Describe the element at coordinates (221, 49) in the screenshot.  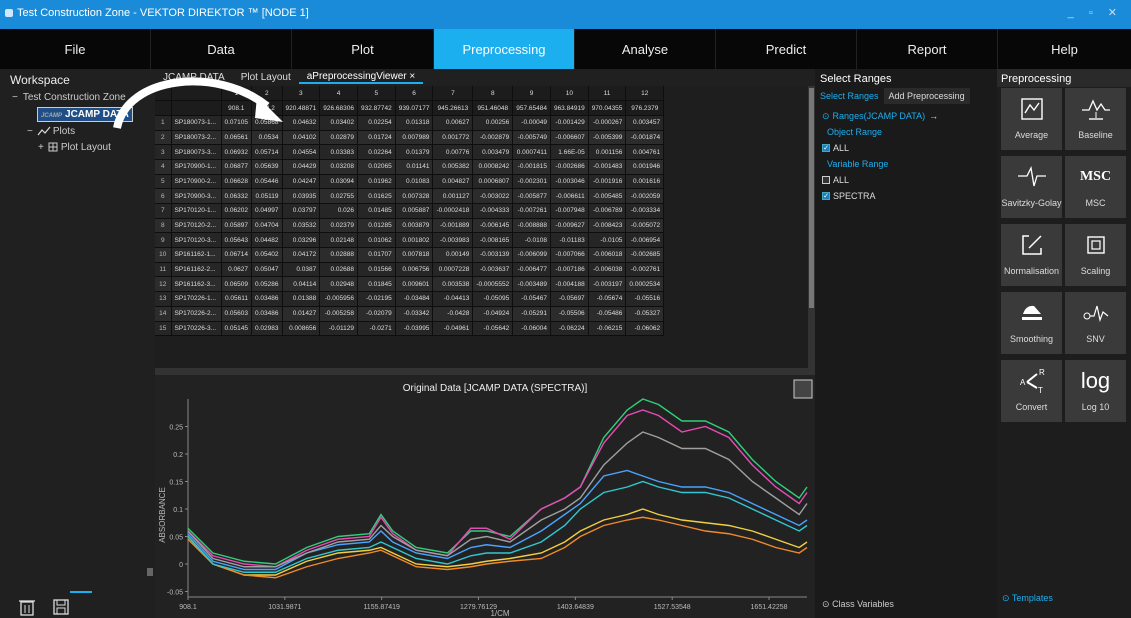
I see `menu-data: Data` at that location.